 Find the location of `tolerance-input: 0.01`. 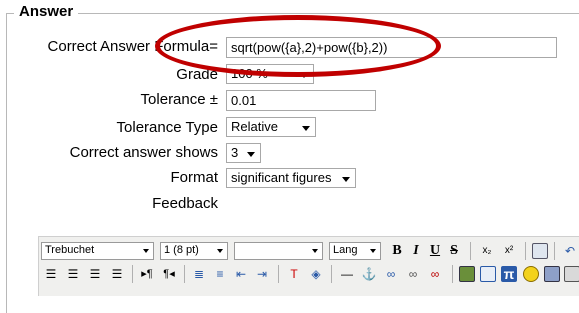

tolerance-input: 0.01 is located at coordinates (301, 100).